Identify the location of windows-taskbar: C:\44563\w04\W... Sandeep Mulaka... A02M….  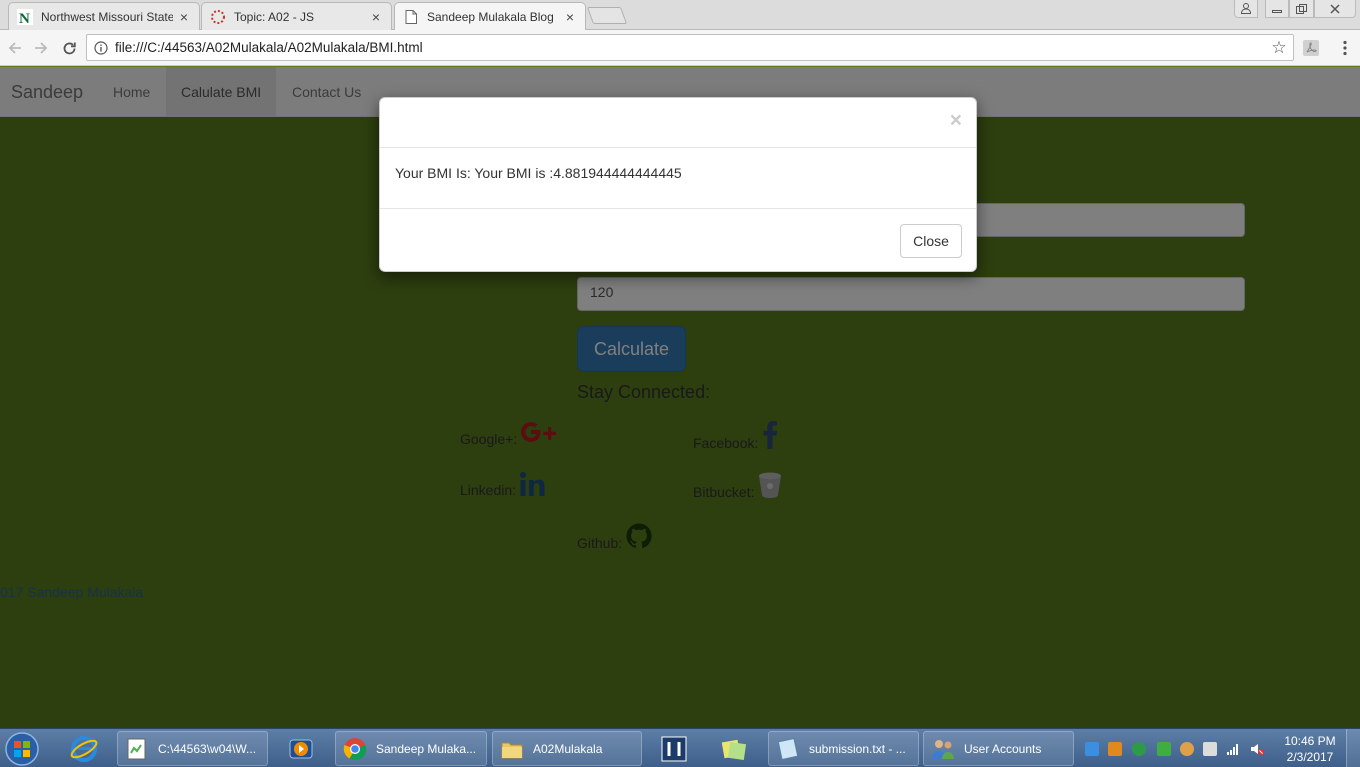
(680, 747).